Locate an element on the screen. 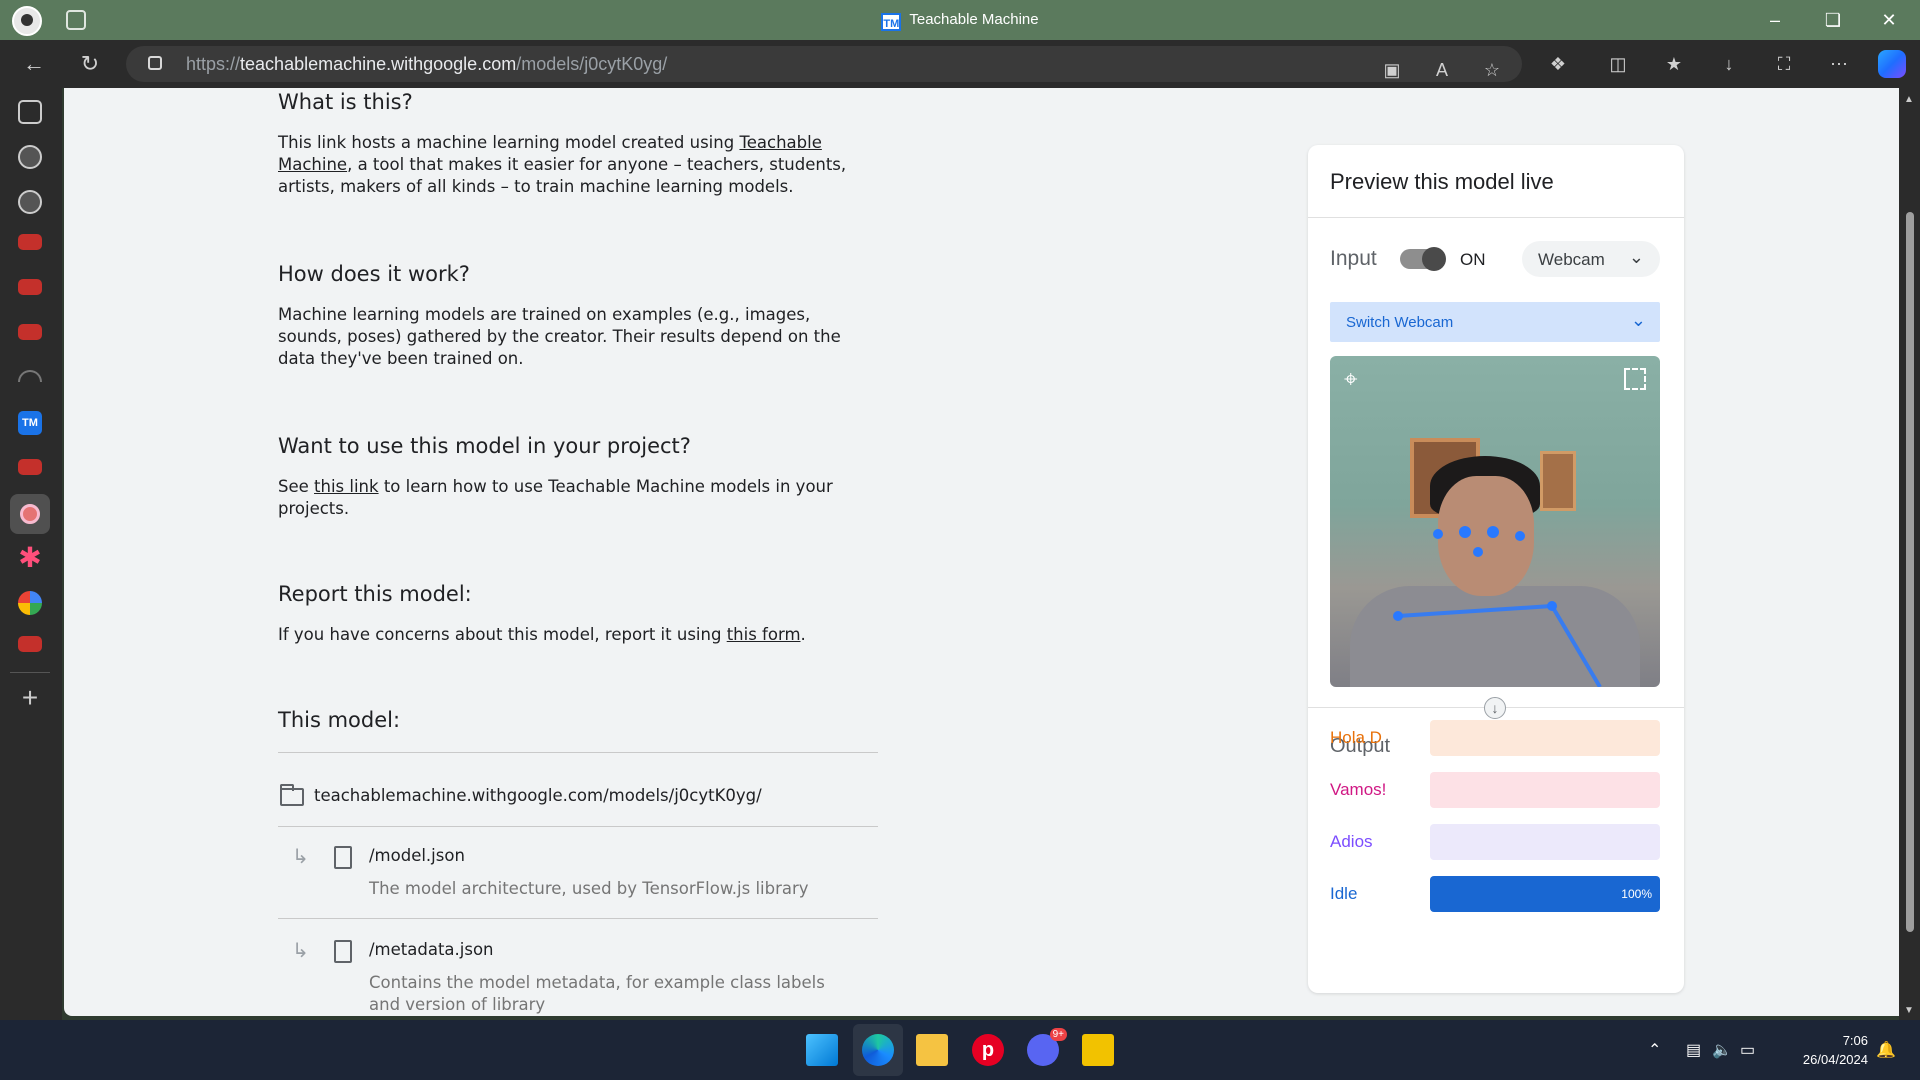 This screenshot has height=1080, width=1920. this-link: this link is located at coordinates (346, 486).